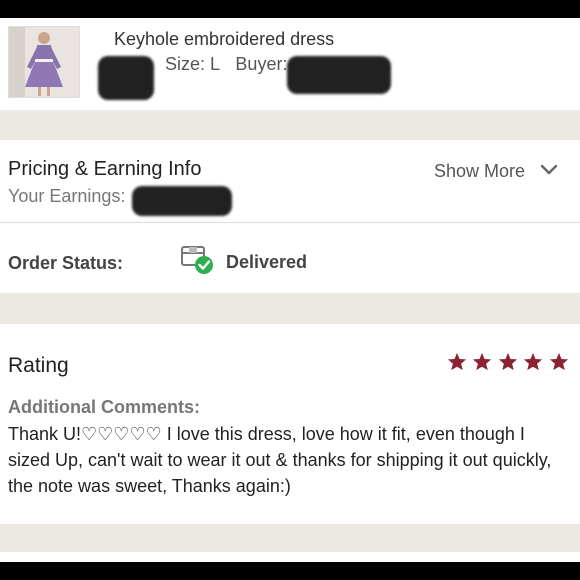 This screenshot has width=580, height=580. What do you see at coordinates (104, 407) in the screenshot?
I see `additional-comments-label: Additional Comments:` at bounding box center [104, 407].